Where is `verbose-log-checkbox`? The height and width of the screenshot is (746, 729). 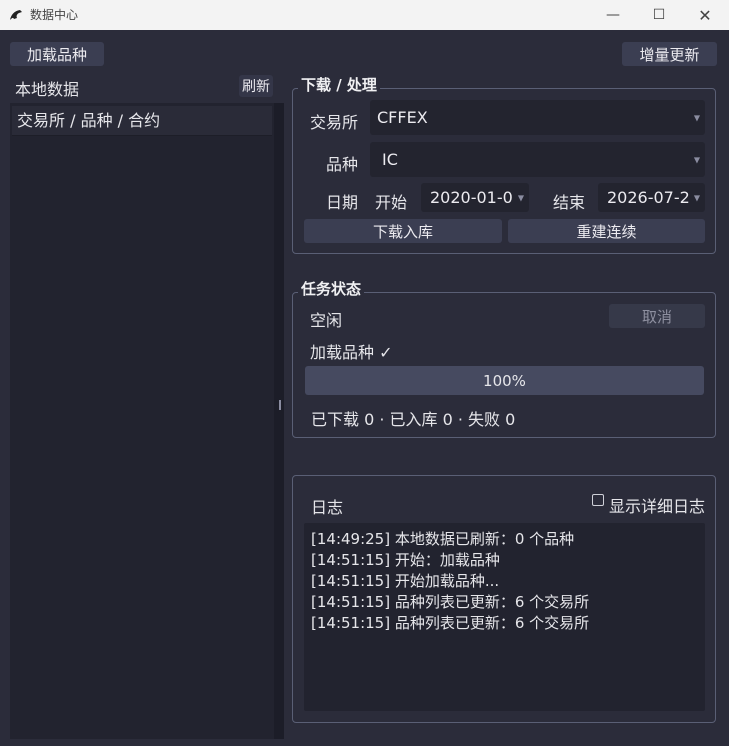 verbose-log-checkbox is located at coordinates (598, 500).